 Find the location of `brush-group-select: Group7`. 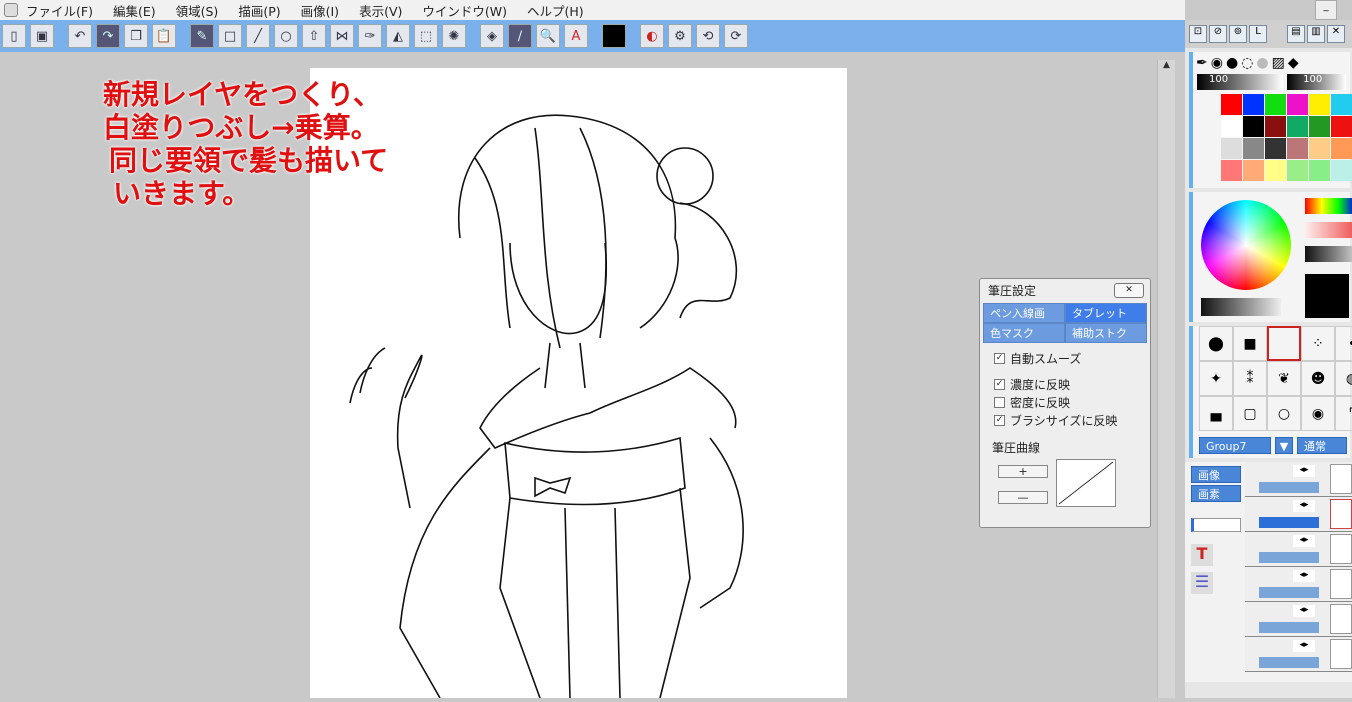

brush-group-select: Group7 is located at coordinates (1235, 445).